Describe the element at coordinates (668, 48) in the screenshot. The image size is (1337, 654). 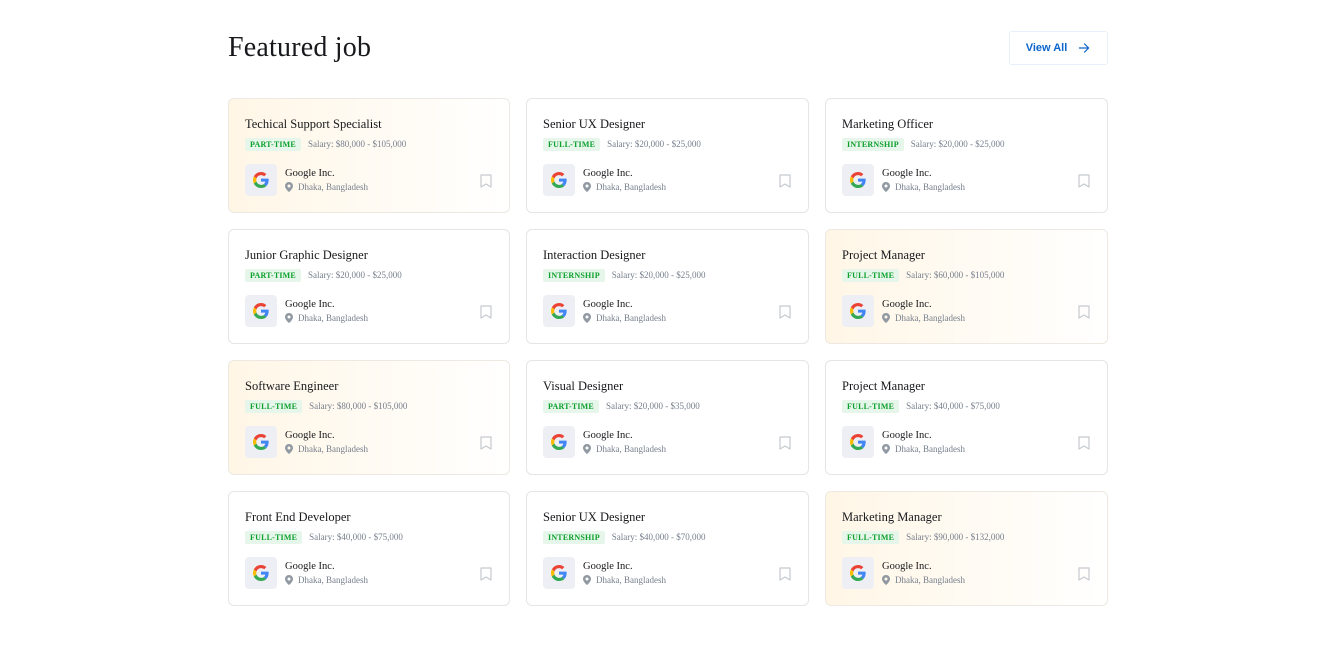
I see `featured-job-header: Featured job View All` at that location.